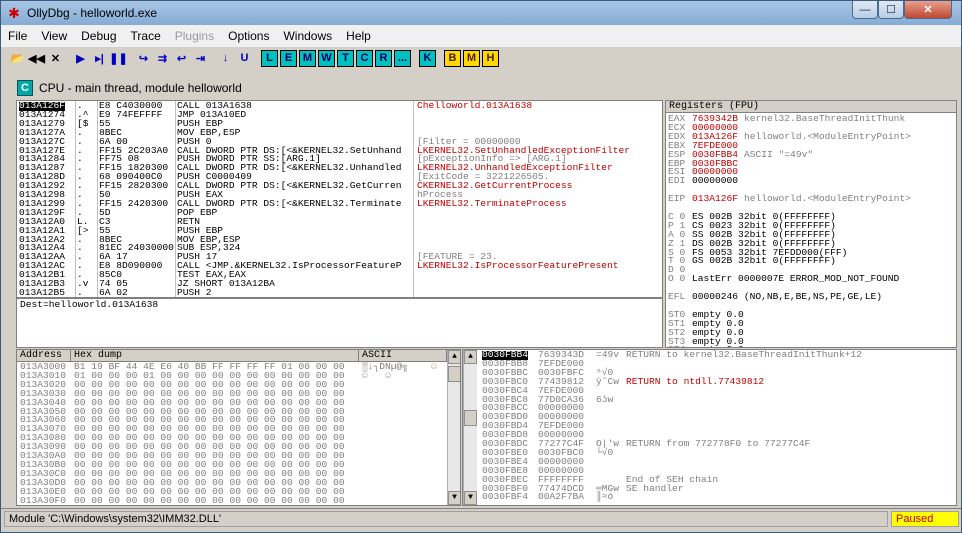  What do you see at coordinates (339, 115) in the screenshot?
I see `disasm-row: 013A1274 .^ E9 74FEFFFF JMP 013A10ED` at bounding box center [339, 115].